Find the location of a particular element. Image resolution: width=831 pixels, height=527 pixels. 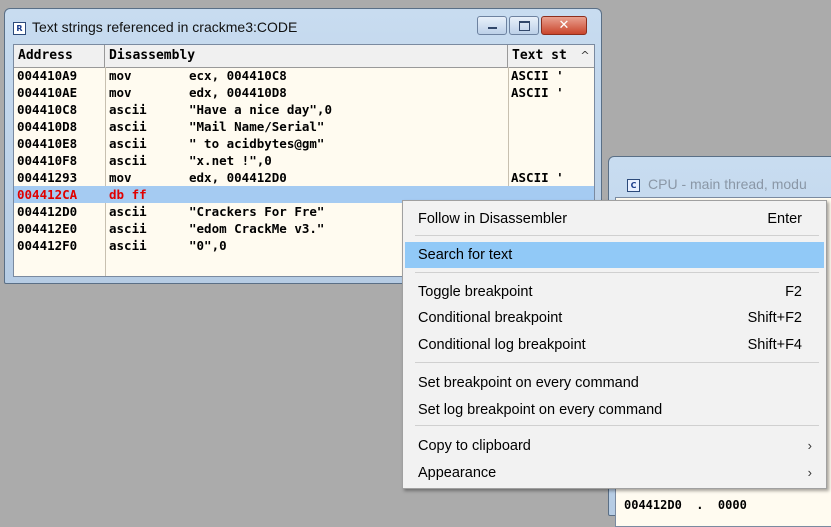

cpu-bottom-row: 004412D0 . 0000 is located at coordinates (685, 505).